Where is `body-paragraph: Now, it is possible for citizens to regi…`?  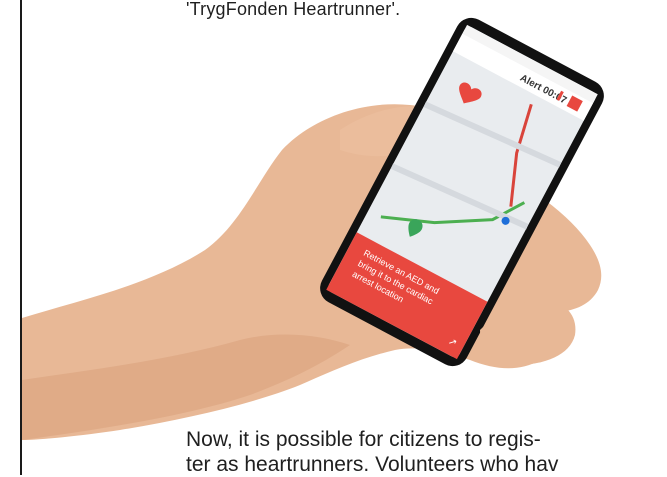
body-paragraph: Now, it is possible for citizens to regi… is located at coordinates (372, 452).